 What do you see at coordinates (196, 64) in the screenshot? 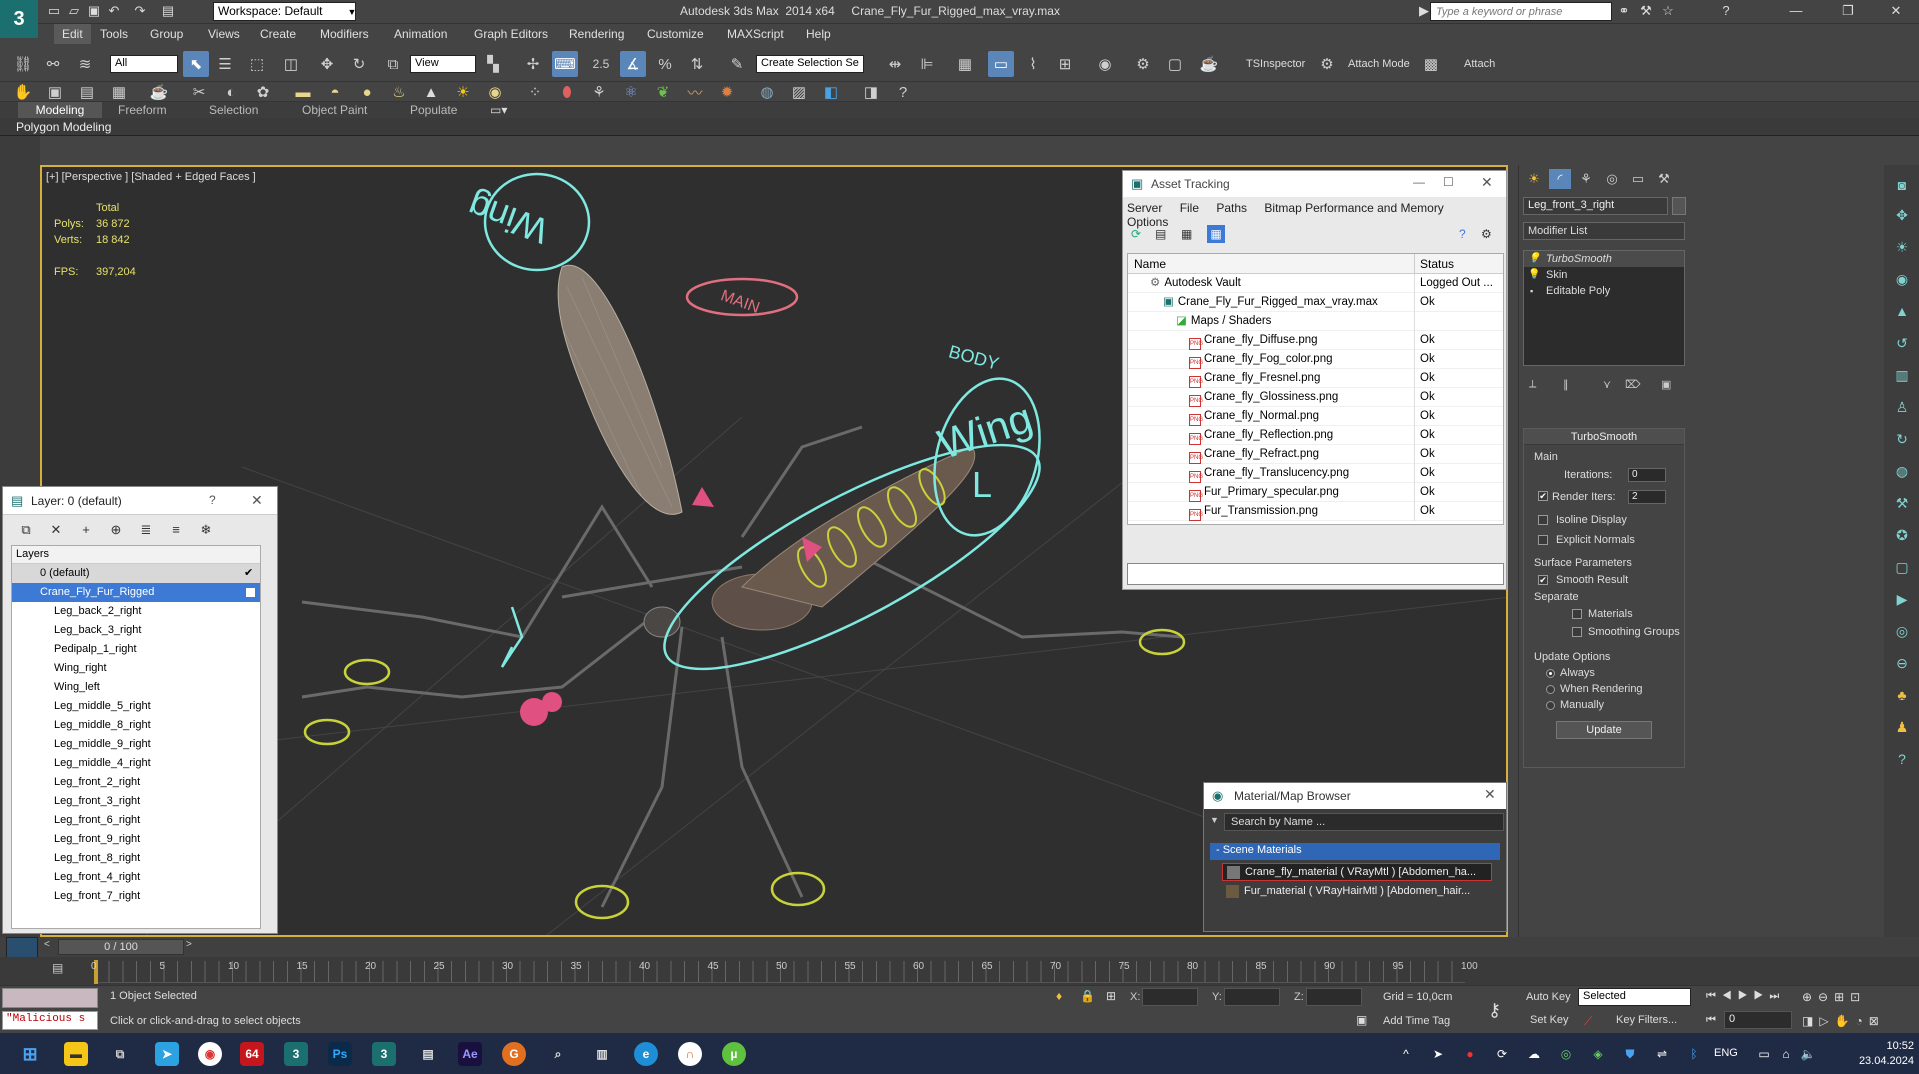
I see `select-object-icon: ⬉` at bounding box center [196, 64].